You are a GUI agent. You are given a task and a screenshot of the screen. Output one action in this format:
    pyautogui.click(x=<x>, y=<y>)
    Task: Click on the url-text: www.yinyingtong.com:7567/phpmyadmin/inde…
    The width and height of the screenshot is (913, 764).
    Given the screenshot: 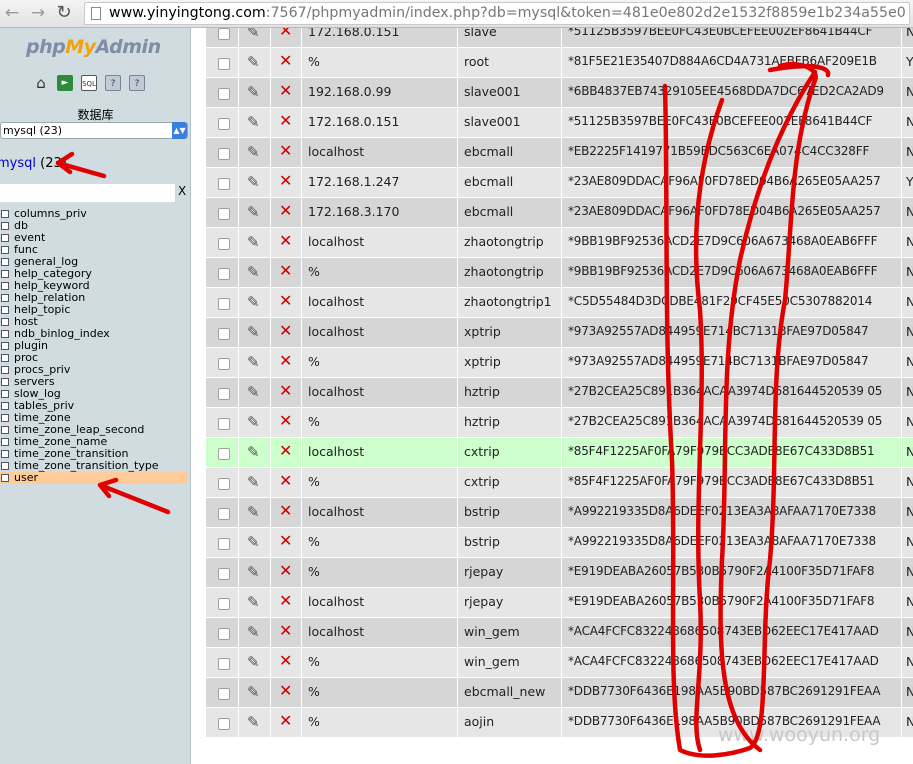 What is the action you would take?
    pyautogui.click(x=507, y=13)
    